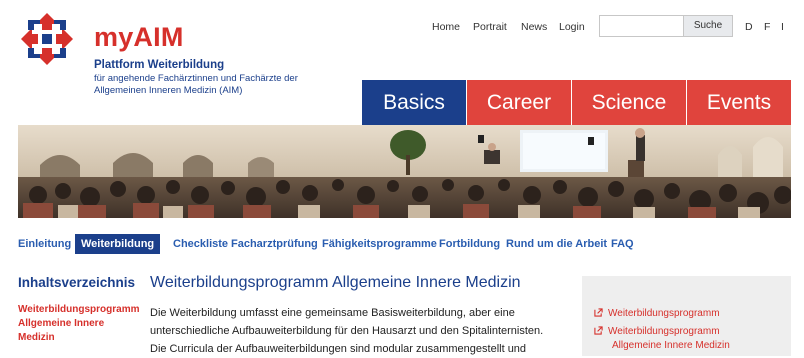 This screenshot has width=804, height=358. I want to click on lang-f: F, so click(767, 27).